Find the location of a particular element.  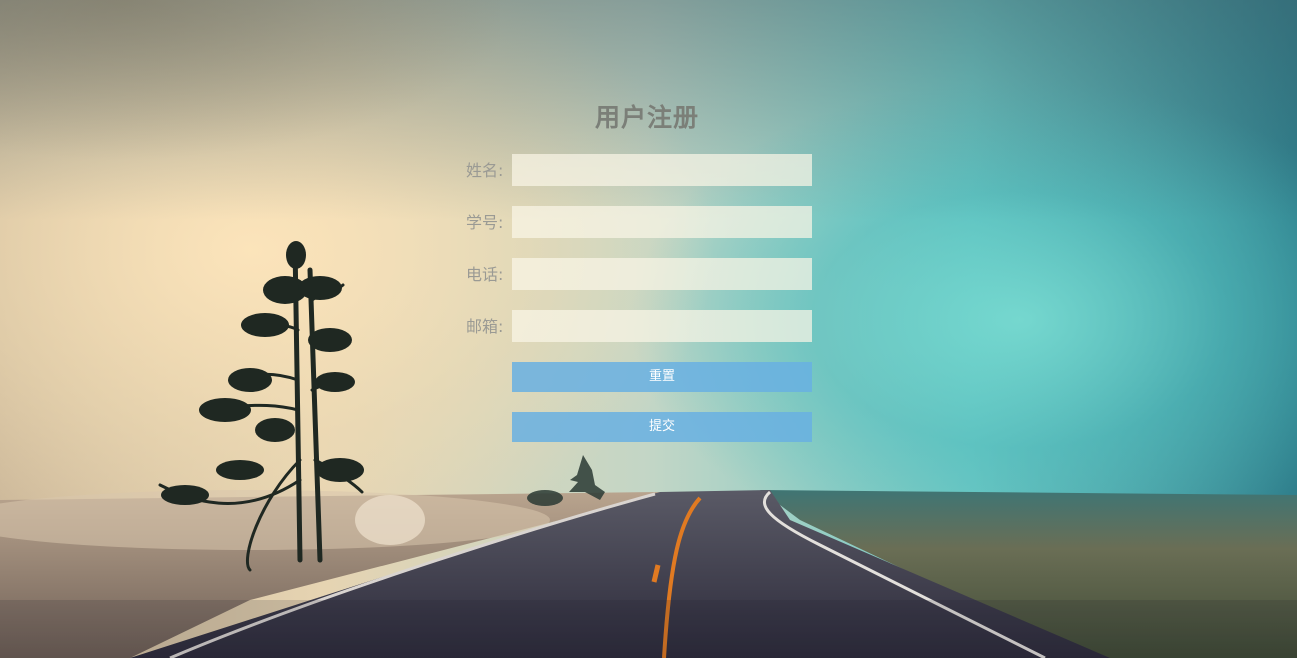

email-label: 邮箱: is located at coordinates (485, 326).